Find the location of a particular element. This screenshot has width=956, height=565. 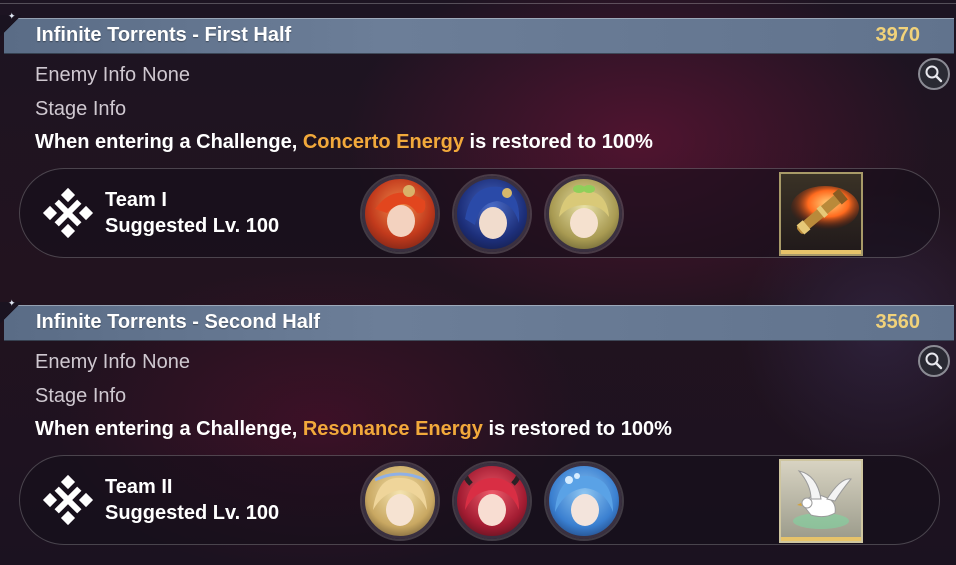

team-name: Team I is located at coordinates (136, 200).